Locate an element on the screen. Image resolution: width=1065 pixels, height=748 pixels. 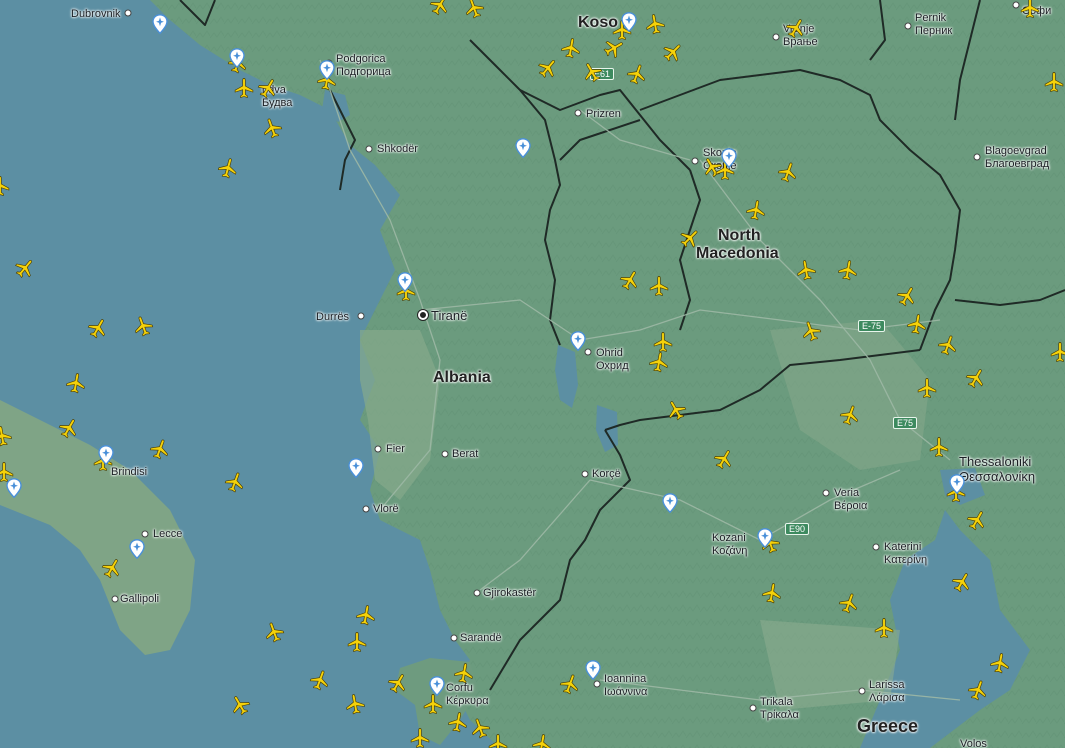
city-label-pernik: Pernik Перник is located at coordinates (933, 24).